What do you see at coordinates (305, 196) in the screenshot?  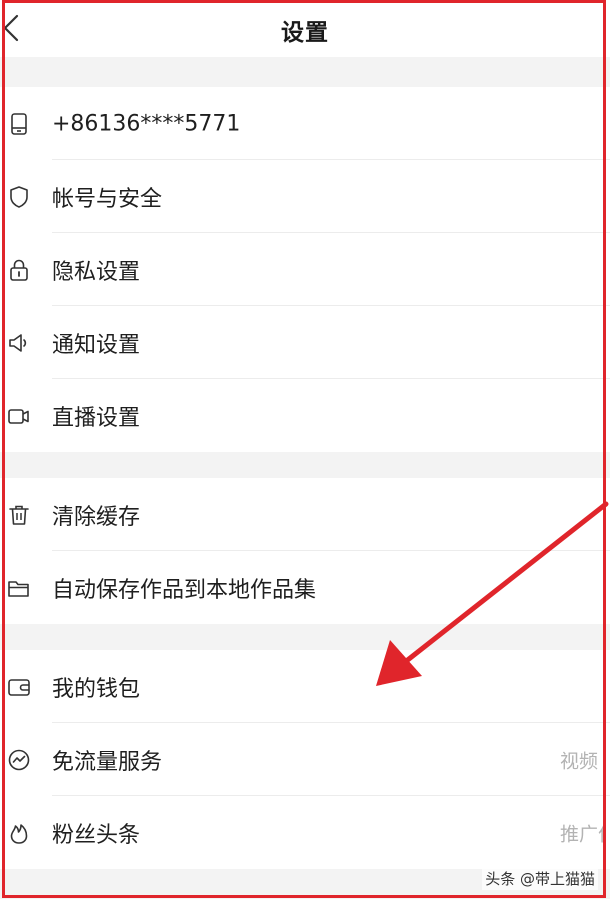 I see `settings-item-account-security: 帐号与安全` at bounding box center [305, 196].